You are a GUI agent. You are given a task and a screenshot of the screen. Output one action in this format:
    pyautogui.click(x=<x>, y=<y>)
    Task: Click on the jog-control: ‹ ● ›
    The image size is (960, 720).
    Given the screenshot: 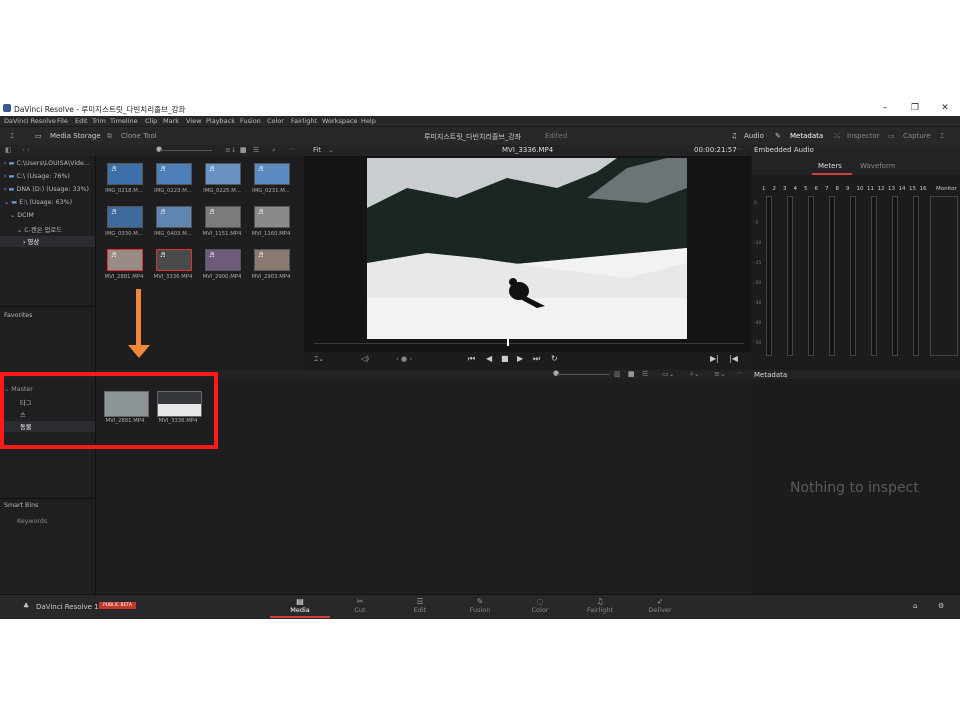 What is the action you would take?
    pyautogui.click(x=404, y=359)
    